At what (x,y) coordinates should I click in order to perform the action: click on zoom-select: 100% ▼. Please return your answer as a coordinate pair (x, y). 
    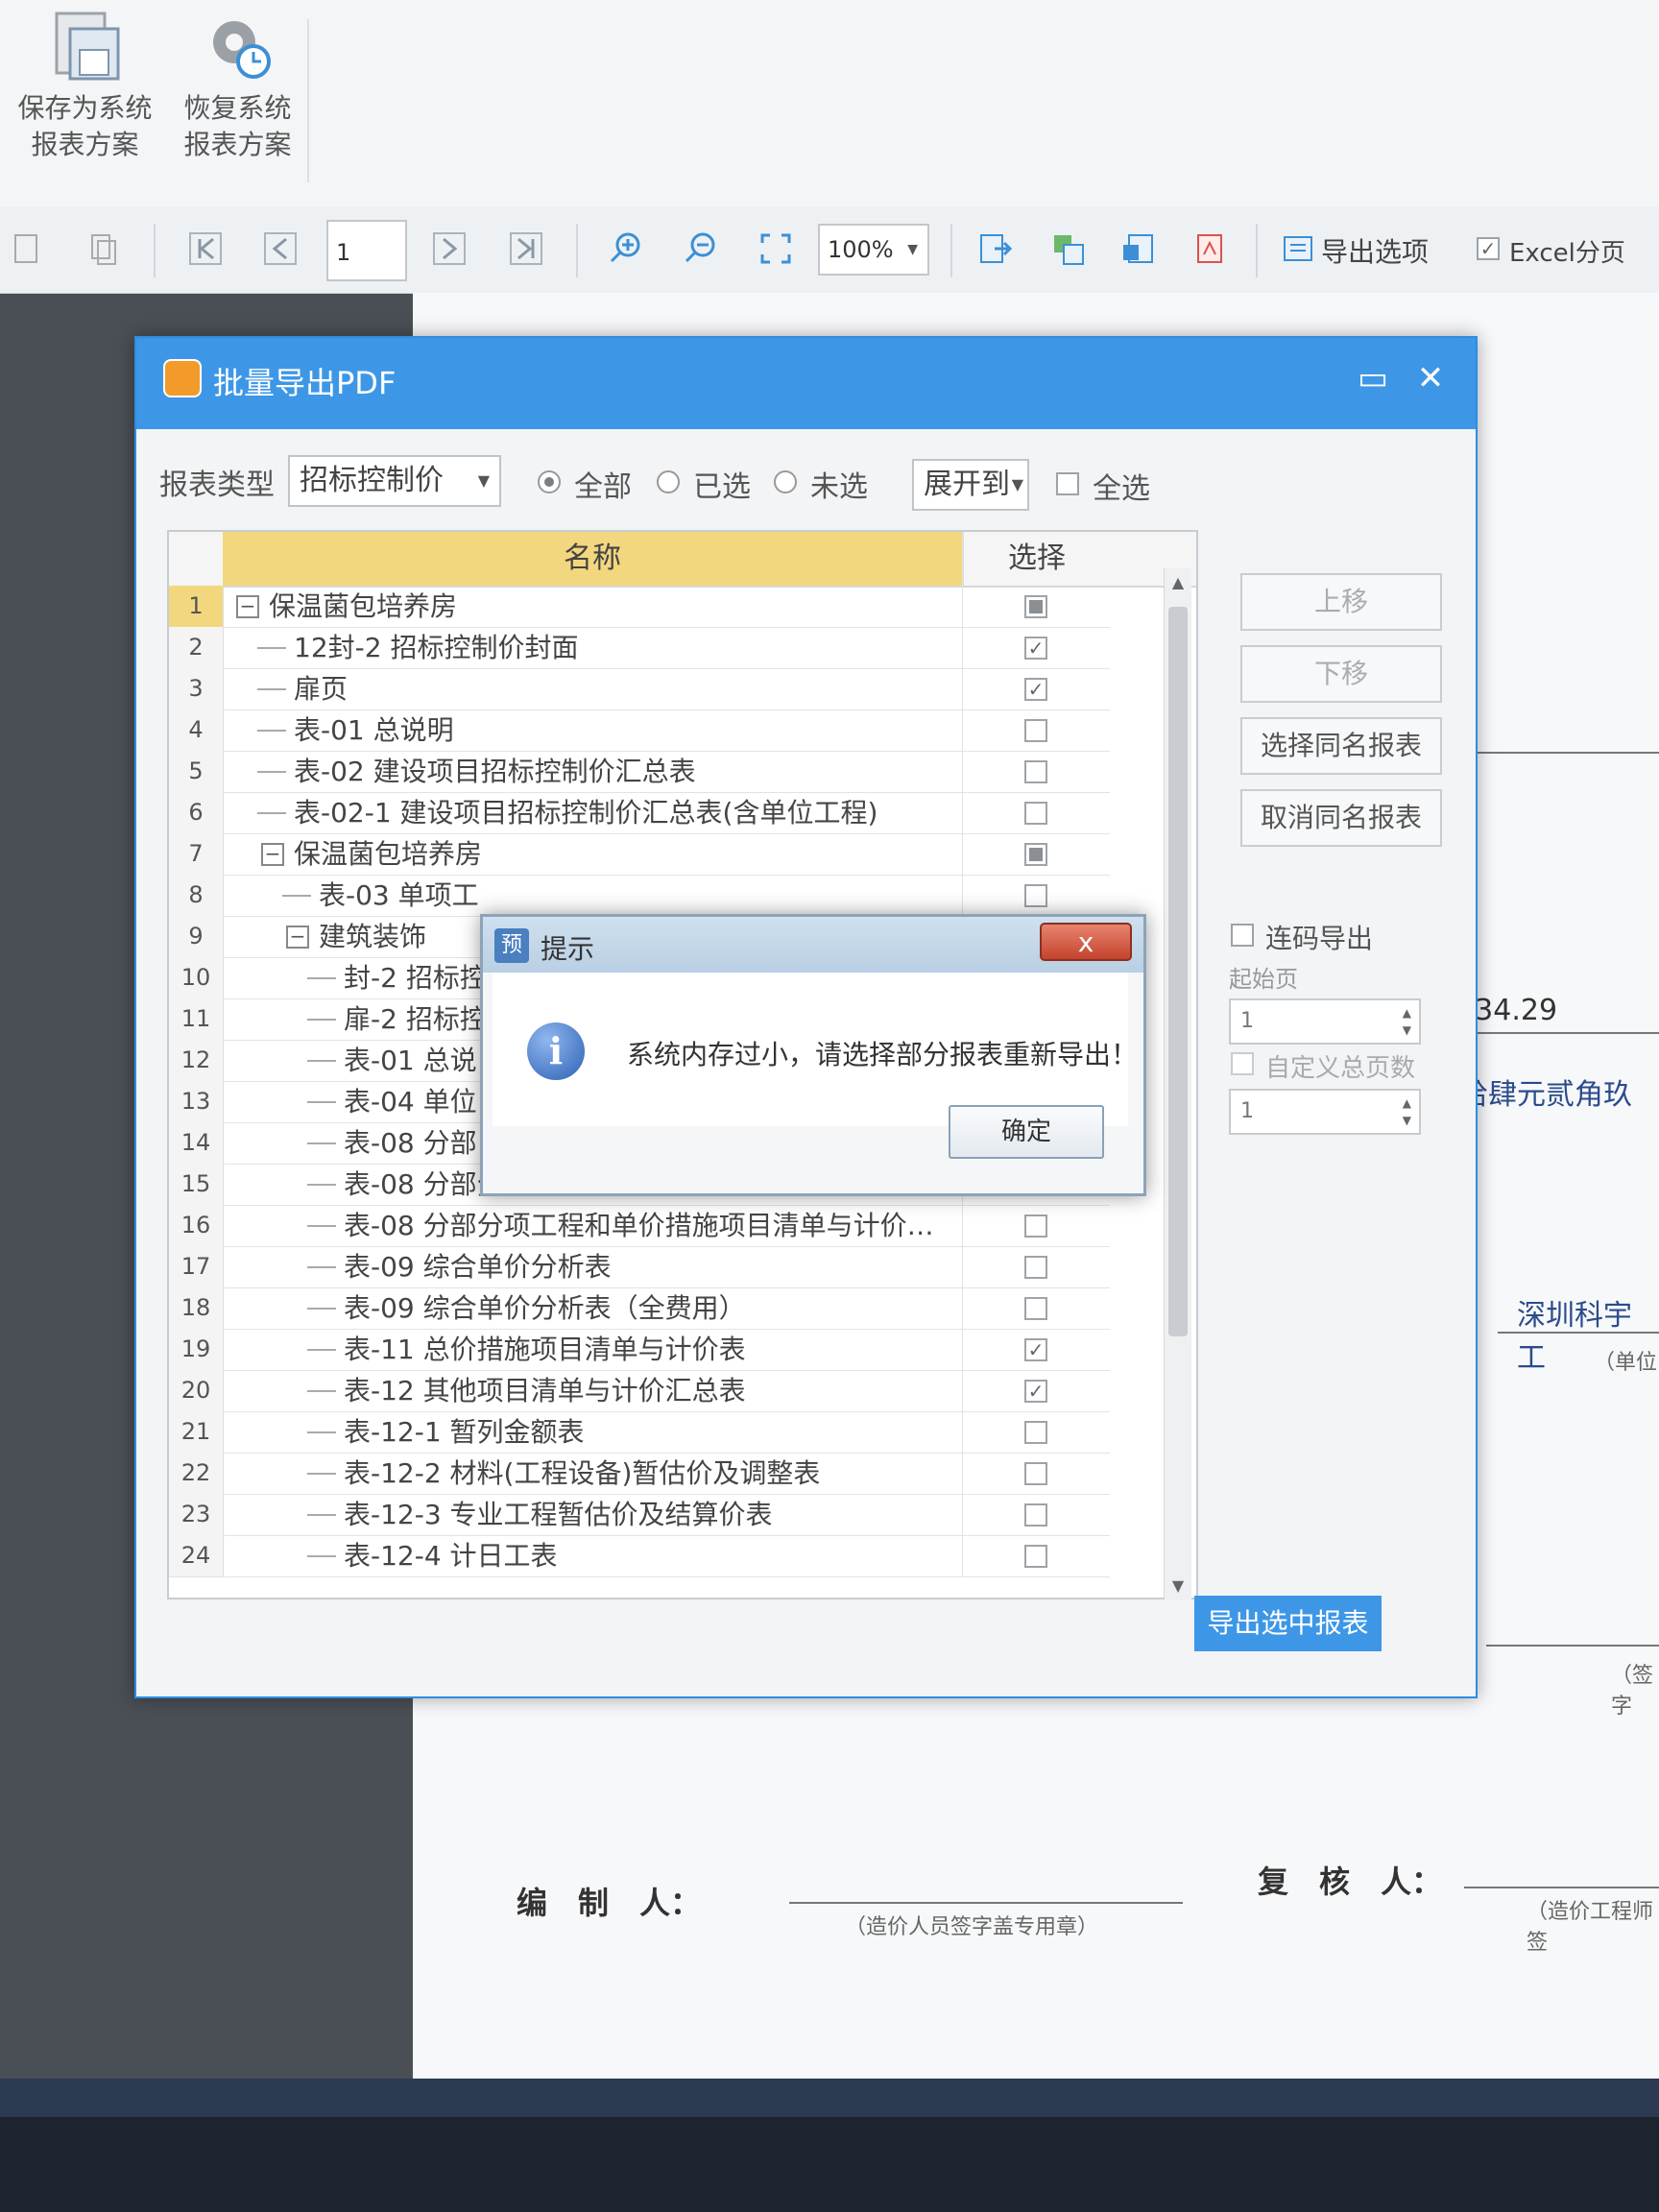
    Looking at the image, I should click on (873, 250).